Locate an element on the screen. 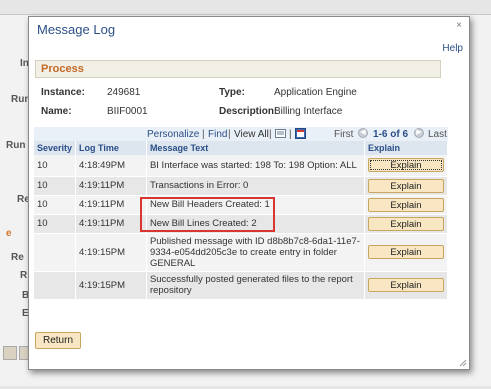 The height and width of the screenshot is (389, 491). resize-grip-icon is located at coordinates (463, 363).